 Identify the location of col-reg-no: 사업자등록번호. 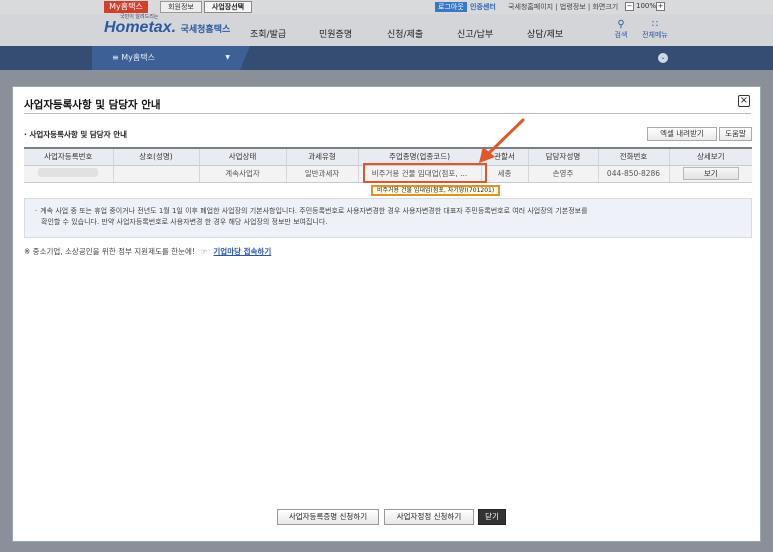
(68, 156).